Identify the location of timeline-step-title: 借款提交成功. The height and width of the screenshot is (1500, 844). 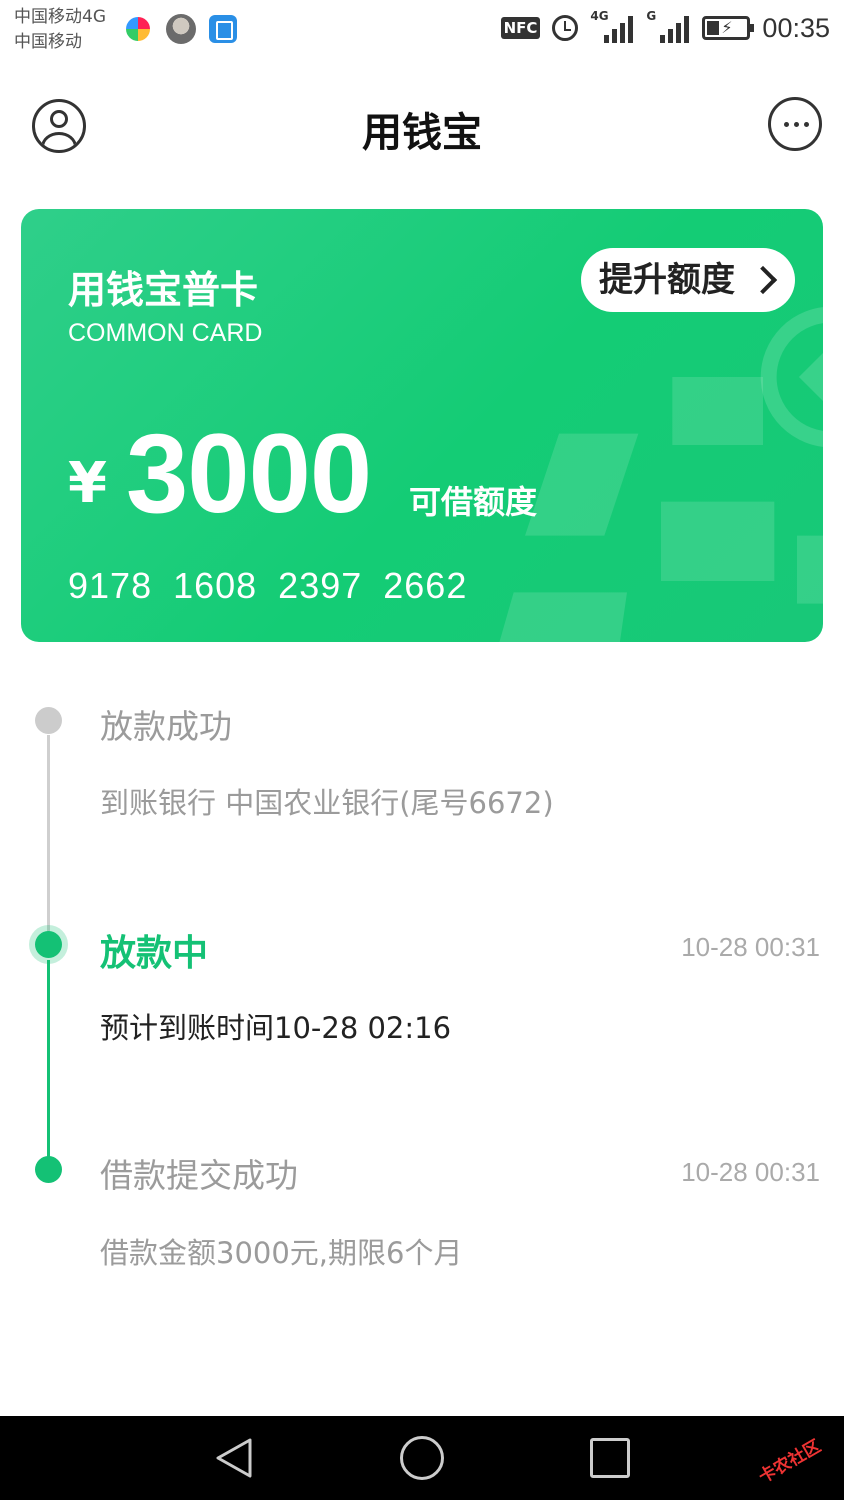
(199, 1175).